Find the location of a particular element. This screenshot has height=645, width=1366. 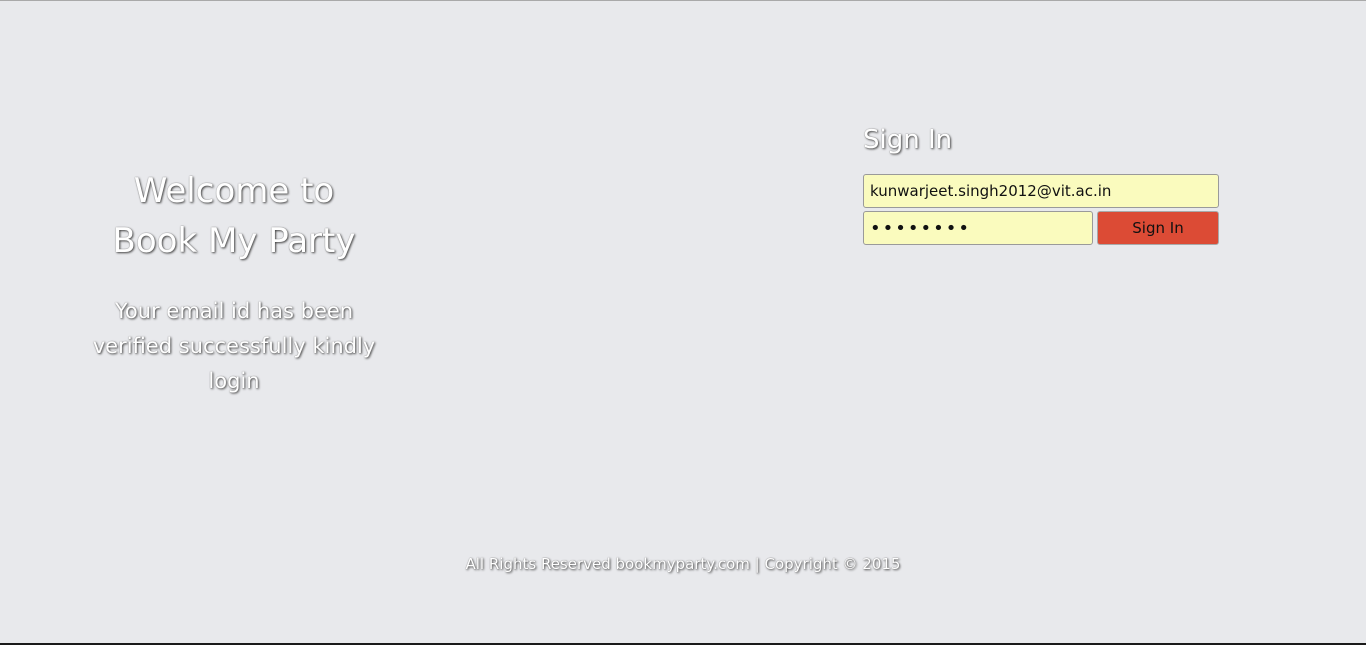

welcome-line-1: Welcome to is located at coordinates (234, 191).